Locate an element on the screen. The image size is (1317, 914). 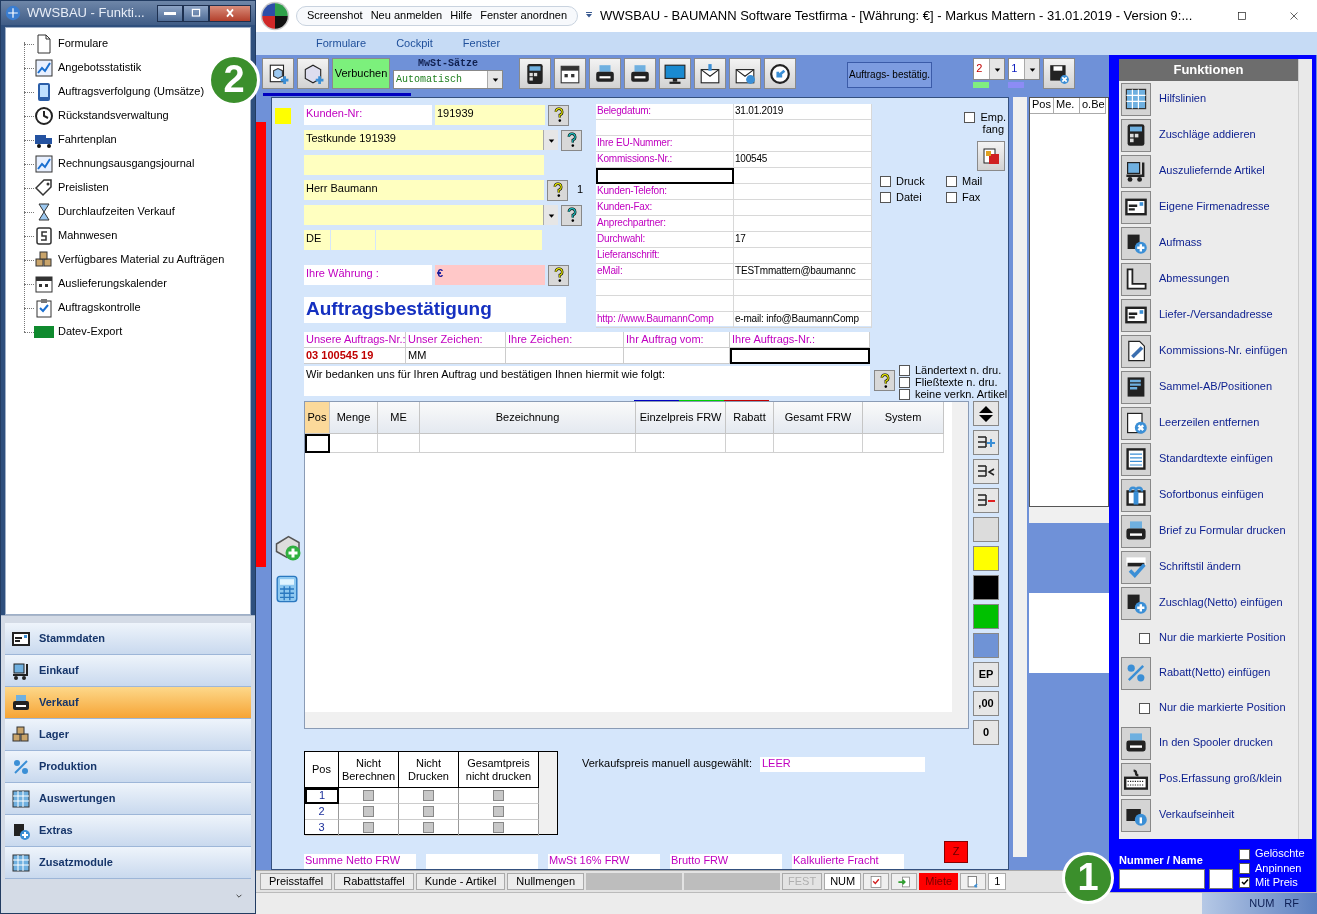
document-type-button: Auftrags- bestätig. is located at coordinates (890, 75).